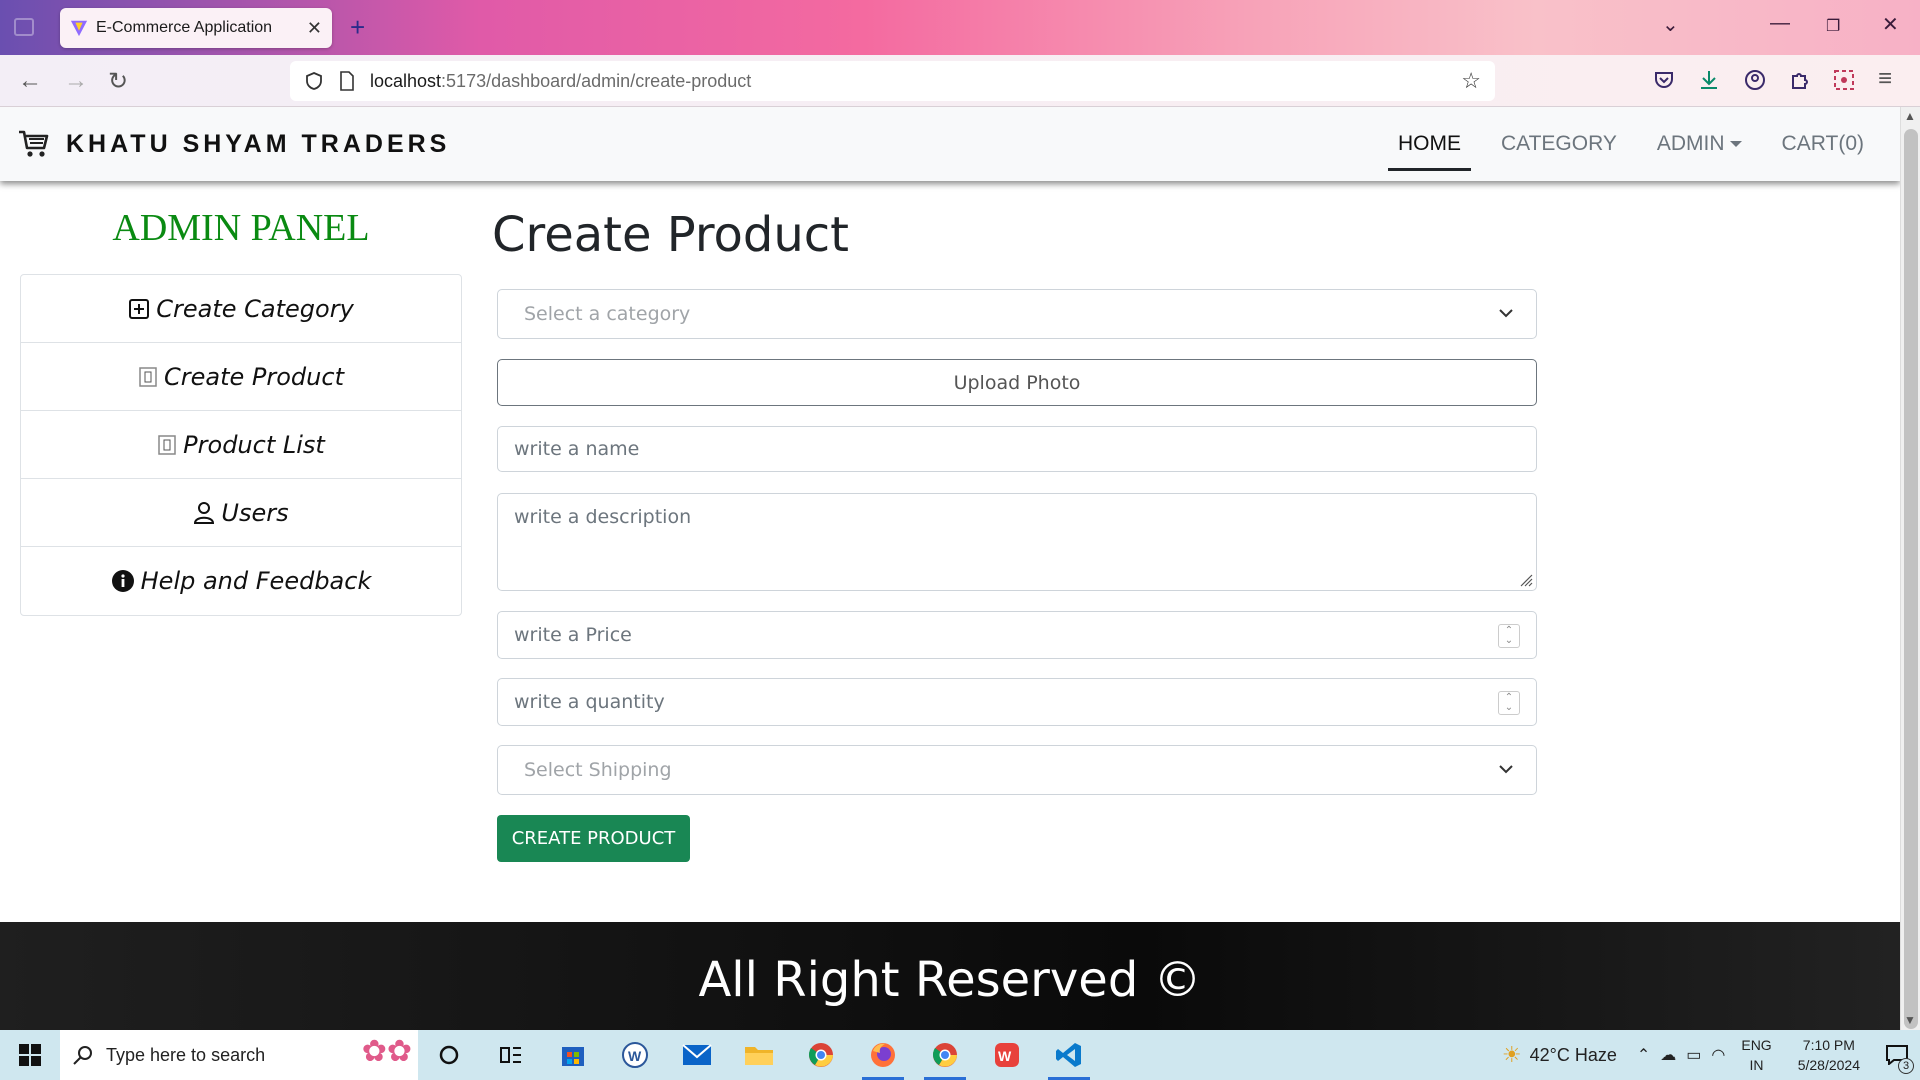 Image resolution: width=1920 pixels, height=1080 pixels. I want to click on wps-office-icon: W, so click(1007, 1055).